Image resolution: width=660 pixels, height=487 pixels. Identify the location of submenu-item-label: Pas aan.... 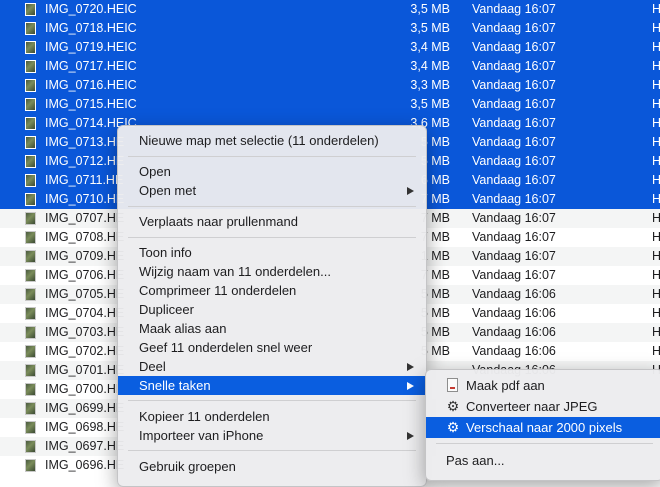
(475, 460).